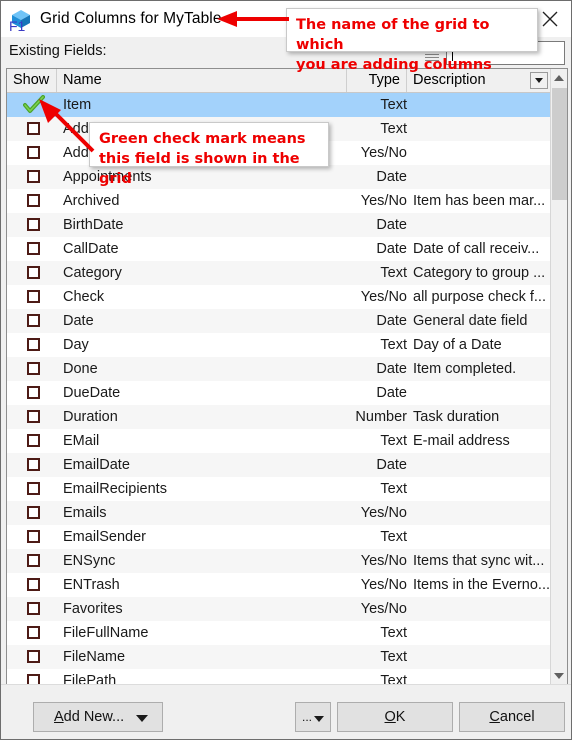 The height and width of the screenshot is (740, 572). What do you see at coordinates (558, 376) in the screenshot?
I see `vertical-scrollbar` at bounding box center [558, 376].